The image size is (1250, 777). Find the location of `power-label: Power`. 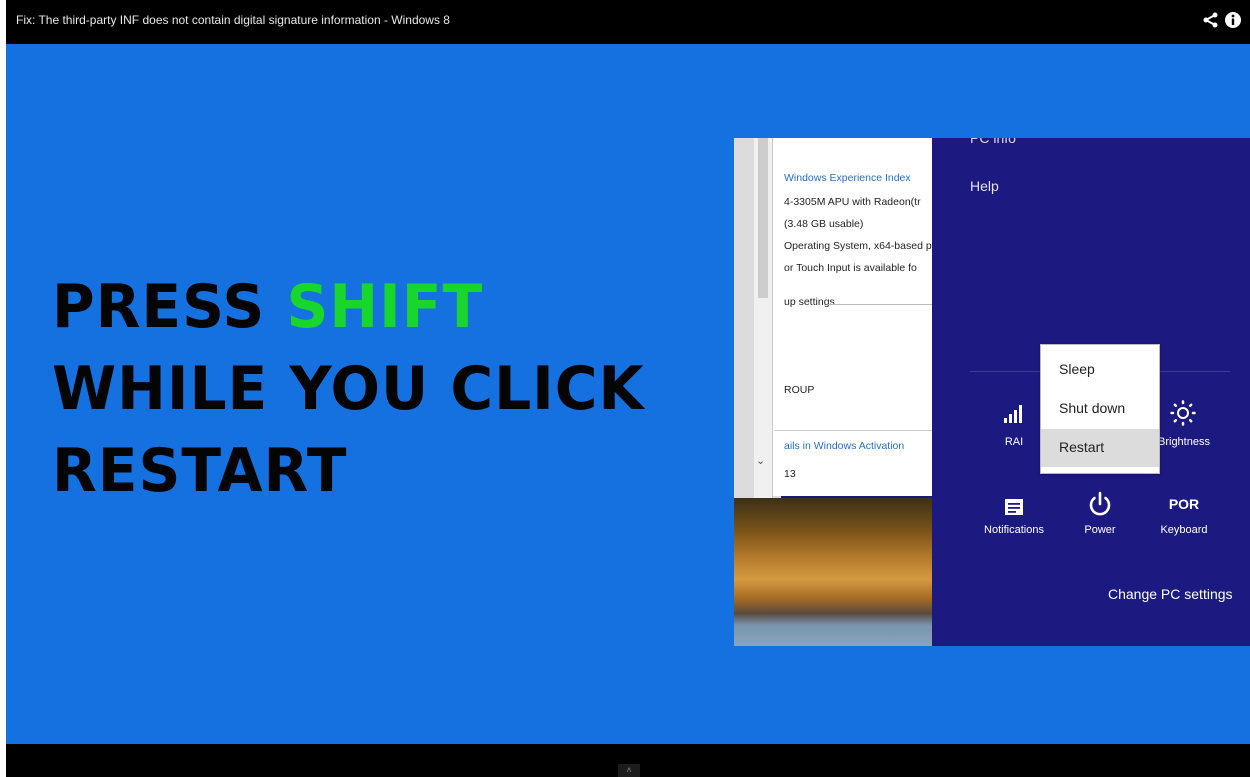

power-label: Power is located at coordinates (1100, 530).